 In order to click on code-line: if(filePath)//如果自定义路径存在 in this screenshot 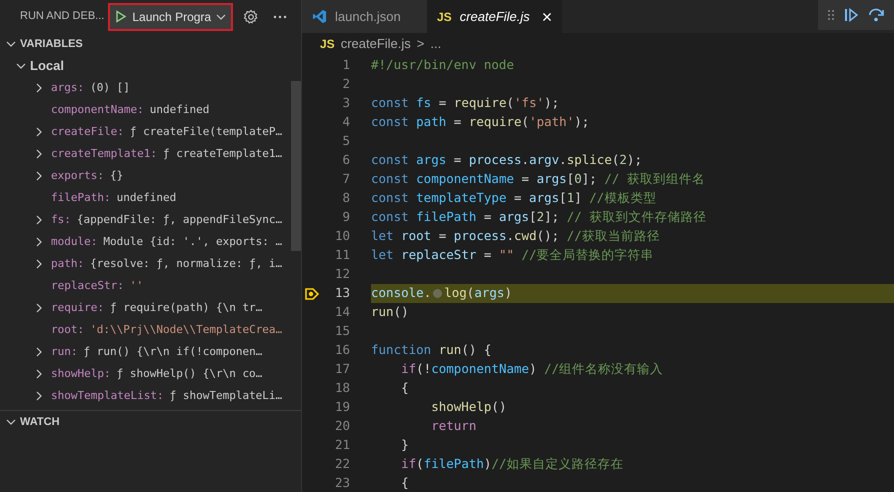, I will do `click(512, 464)`.